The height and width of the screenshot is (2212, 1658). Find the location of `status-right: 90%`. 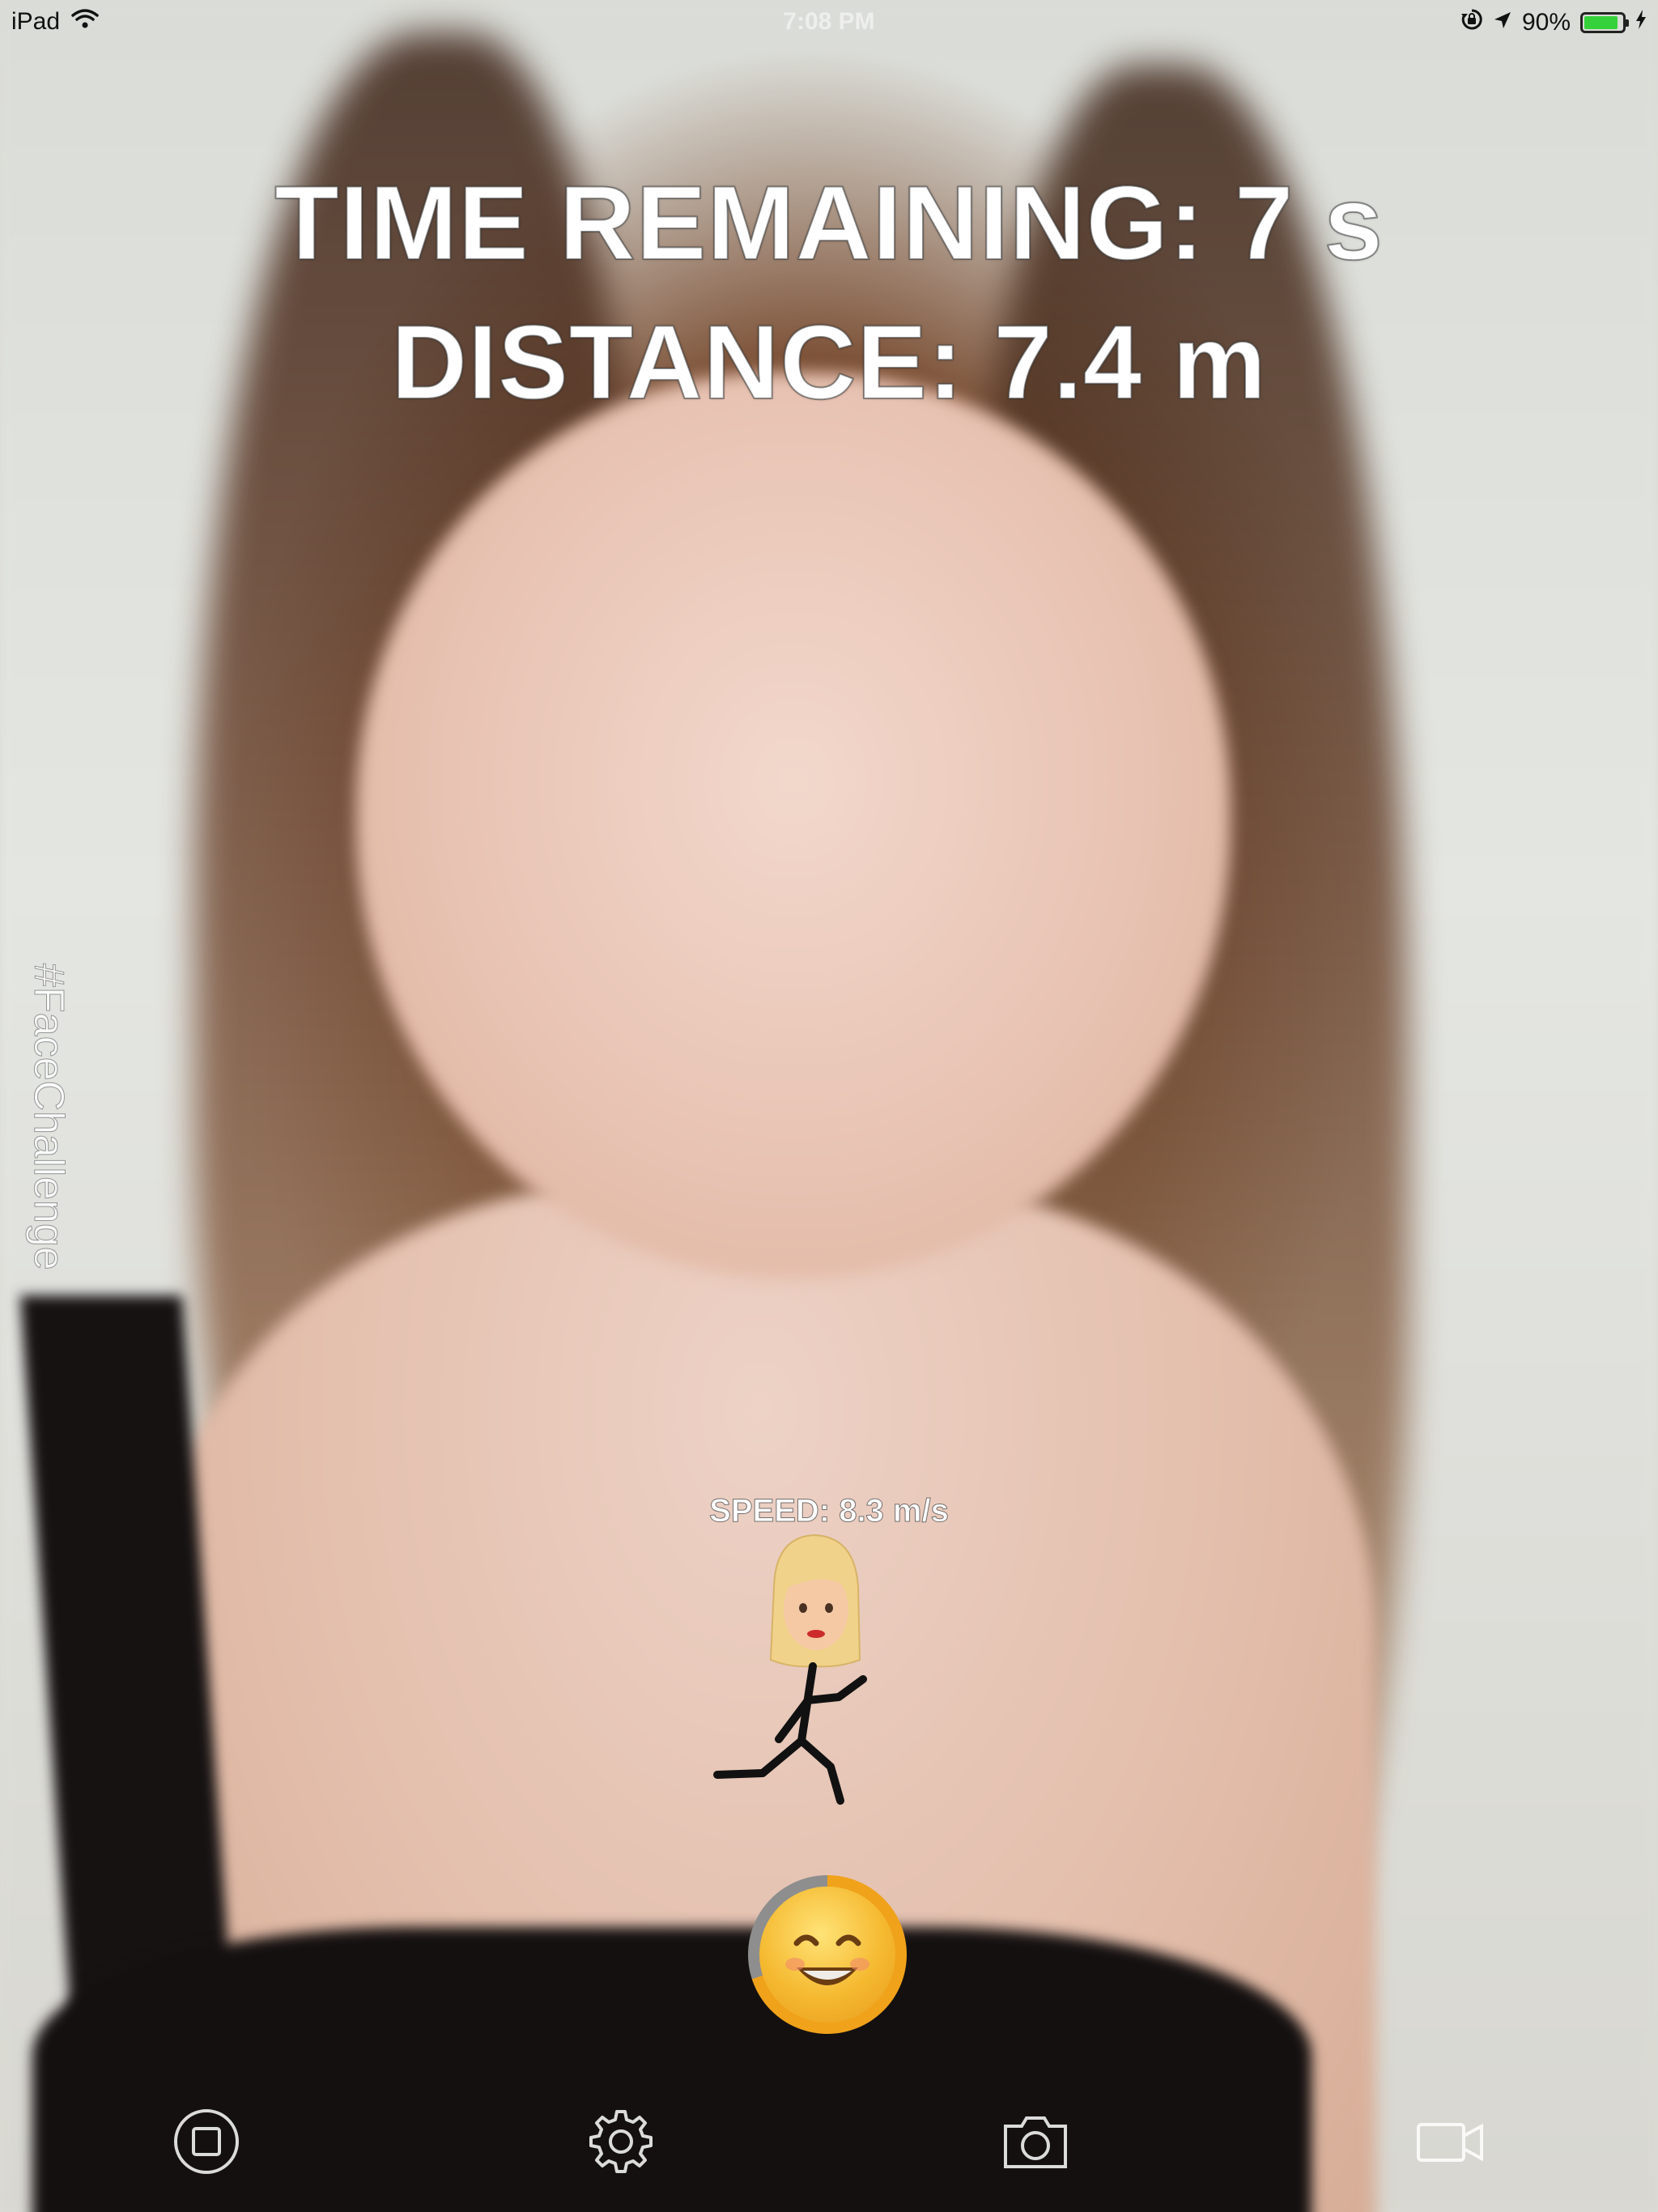

status-right: 90% is located at coordinates (1553, 22).